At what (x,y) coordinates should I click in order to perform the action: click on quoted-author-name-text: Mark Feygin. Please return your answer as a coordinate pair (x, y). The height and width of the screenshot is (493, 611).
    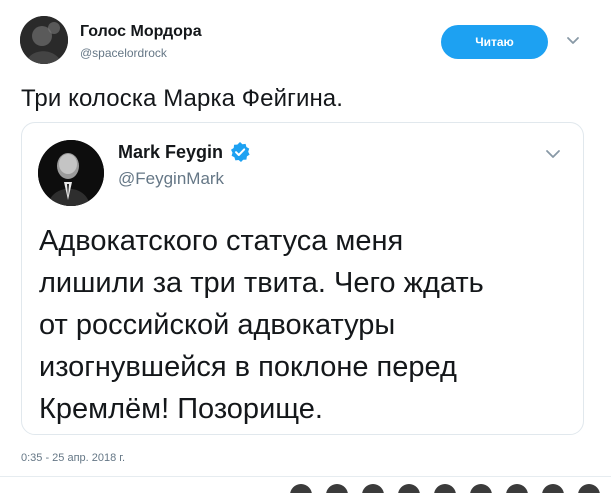
    Looking at the image, I should click on (171, 151).